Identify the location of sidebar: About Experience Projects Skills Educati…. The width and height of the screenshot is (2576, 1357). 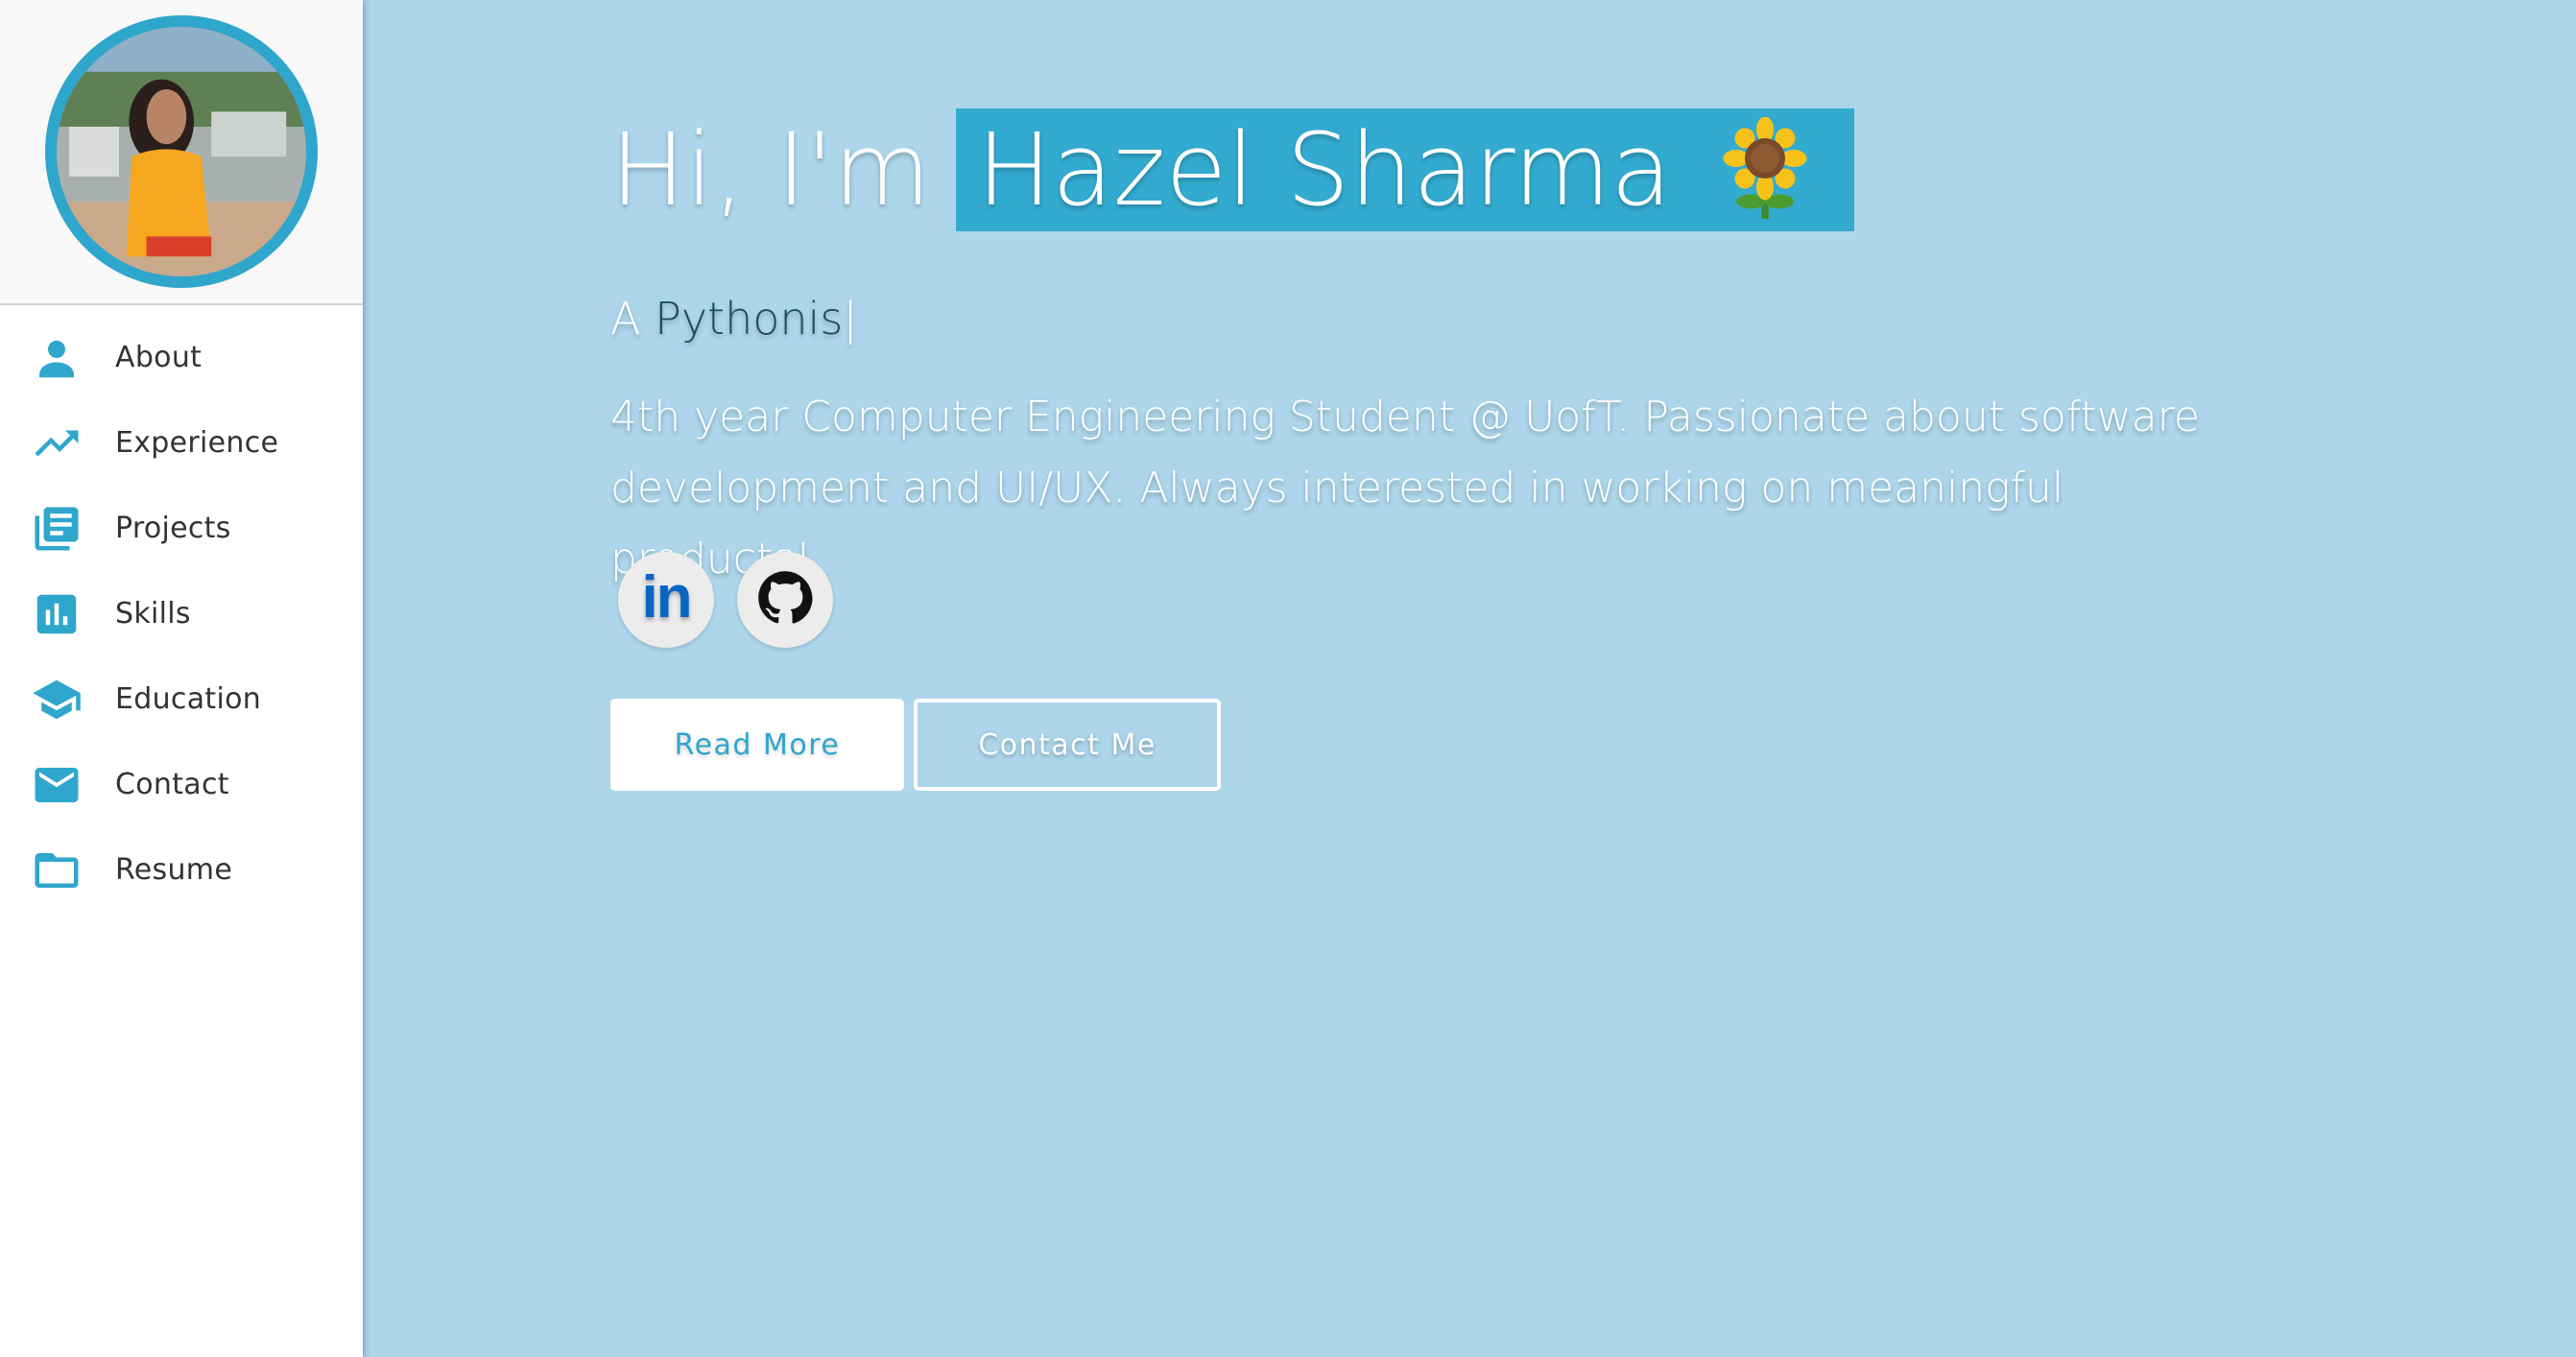
(181, 678).